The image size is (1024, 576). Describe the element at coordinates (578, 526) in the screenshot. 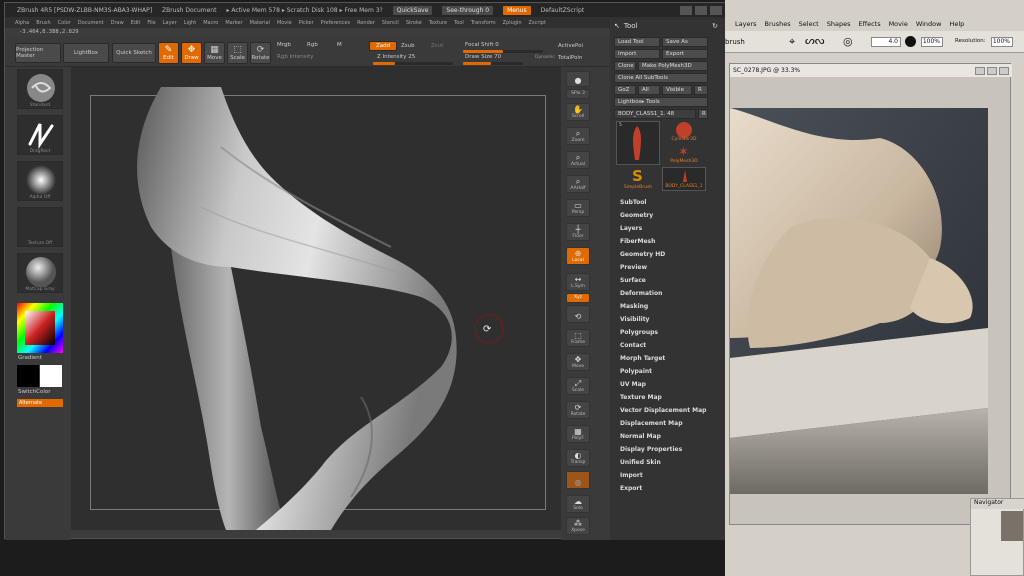

I see `xpose-button: ⁂ Xpose` at that location.